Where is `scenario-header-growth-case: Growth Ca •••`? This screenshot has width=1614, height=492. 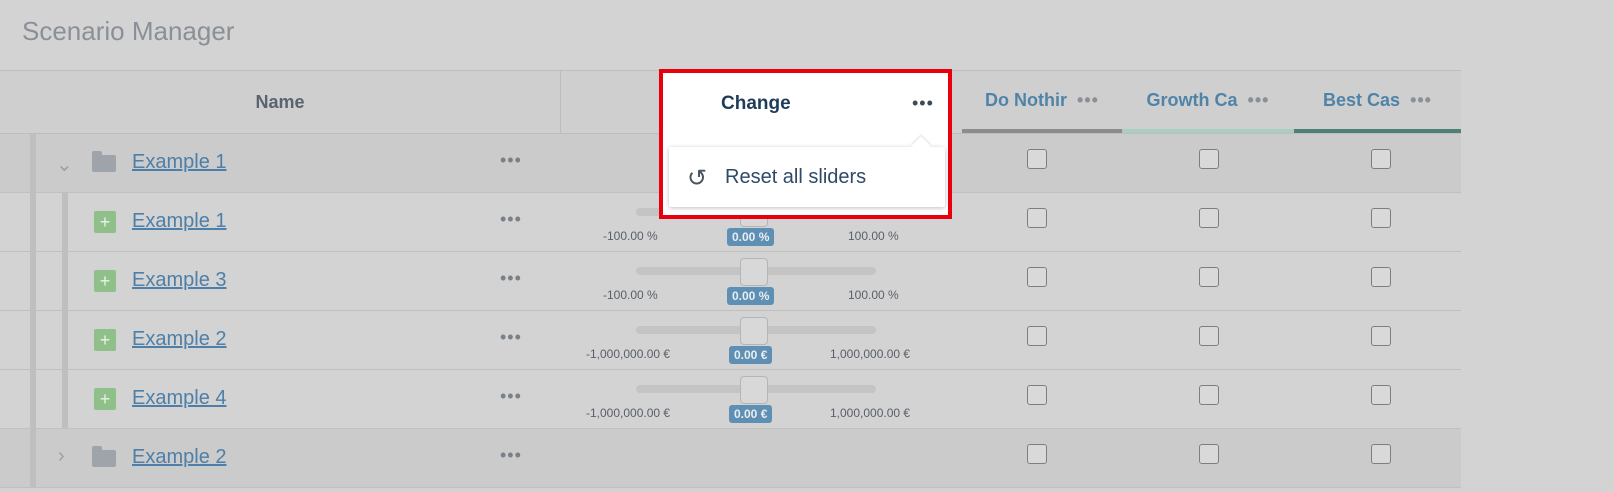 scenario-header-growth-case: Growth Ca ••• is located at coordinates (1208, 102).